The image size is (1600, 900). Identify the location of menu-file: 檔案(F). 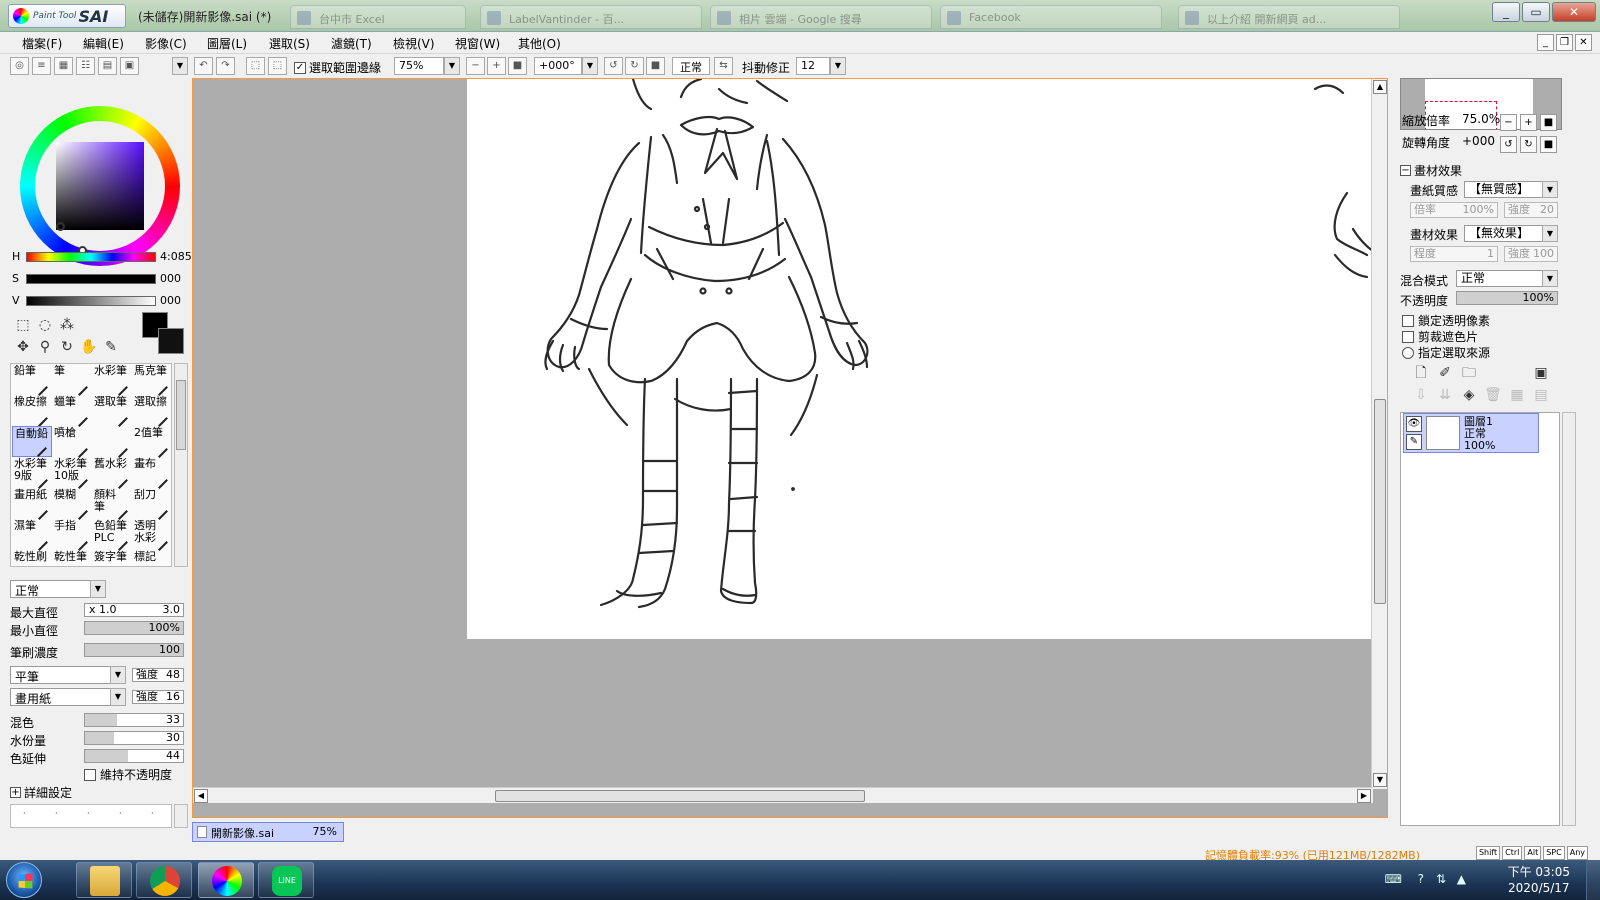
(42, 43).